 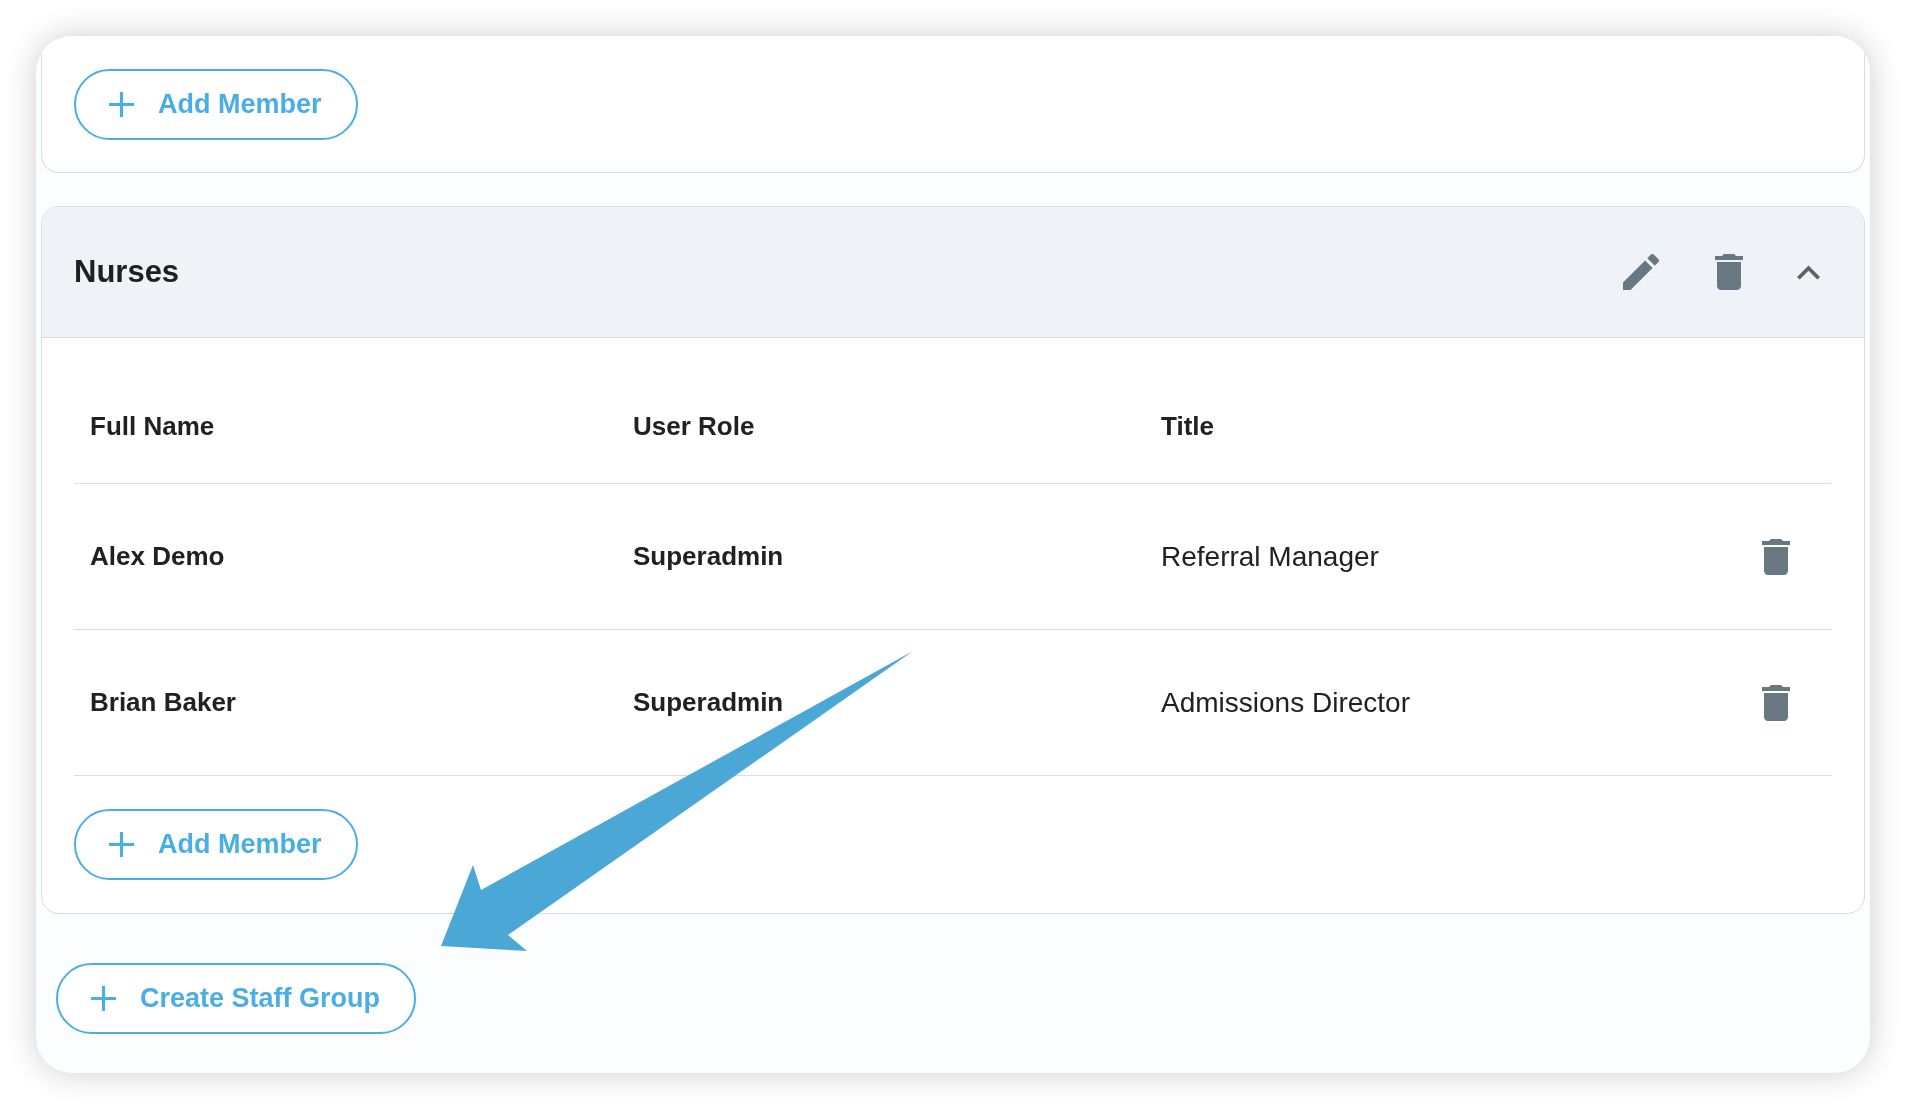 I want to click on create-group-button: Create Staff Group, so click(x=236, y=998).